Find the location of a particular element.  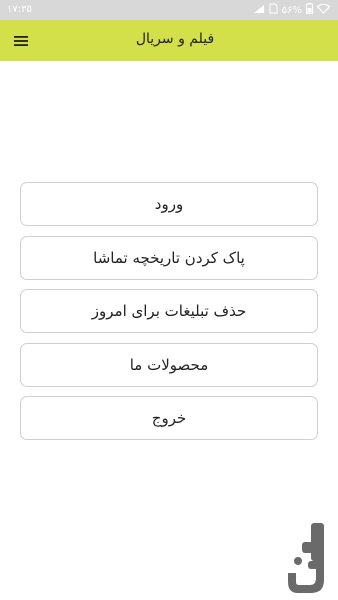

app-bar: فیلم و سریال is located at coordinates (169, 40).